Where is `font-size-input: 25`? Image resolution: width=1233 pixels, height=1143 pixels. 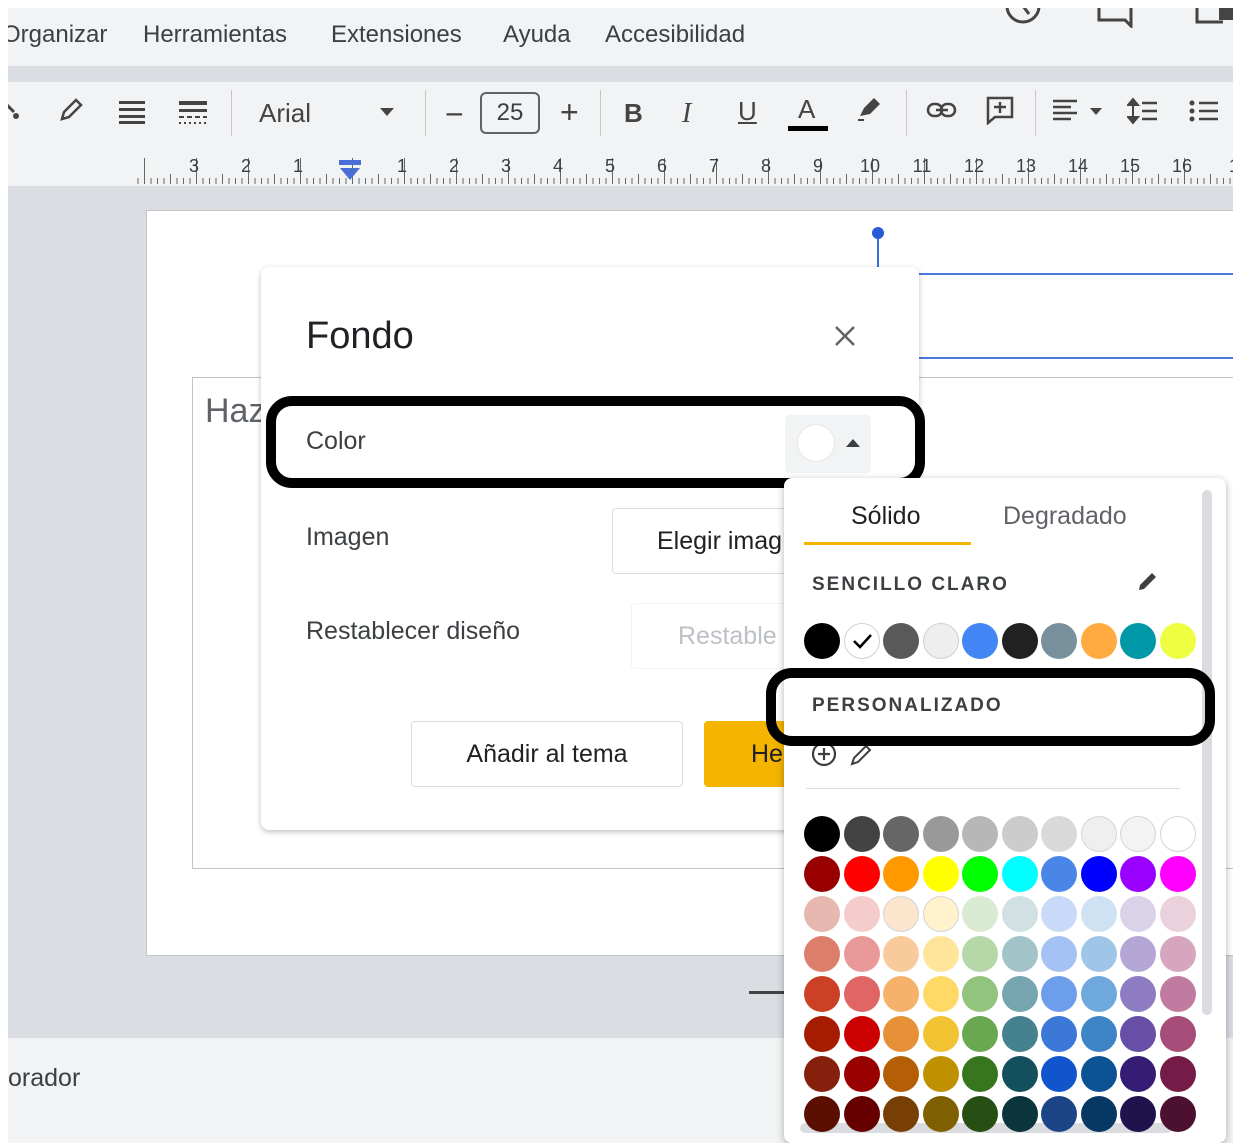 font-size-input: 25 is located at coordinates (510, 113).